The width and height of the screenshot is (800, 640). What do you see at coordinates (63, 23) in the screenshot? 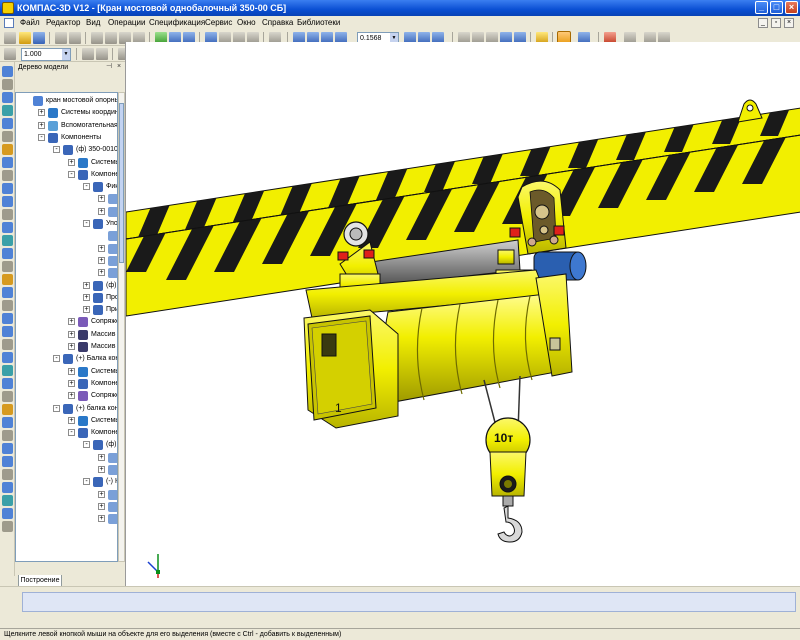
I see `menu-editor: Редактор` at bounding box center [63, 23].